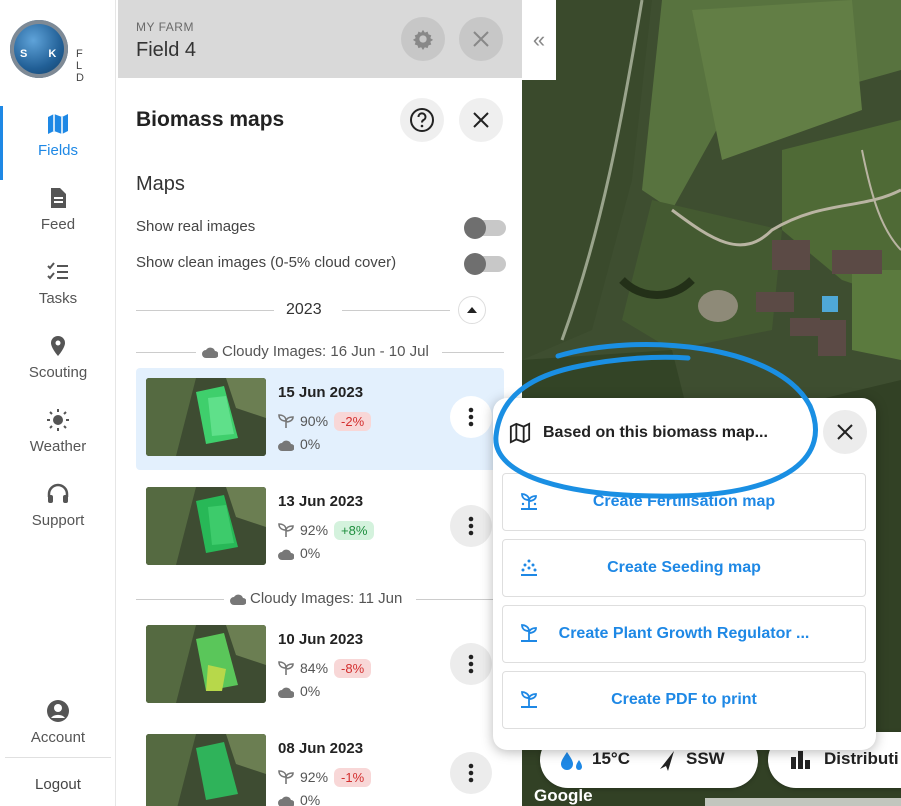 The width and height of the screenshot is (901, 806). I want to click on account-icon, so click(58, 711).